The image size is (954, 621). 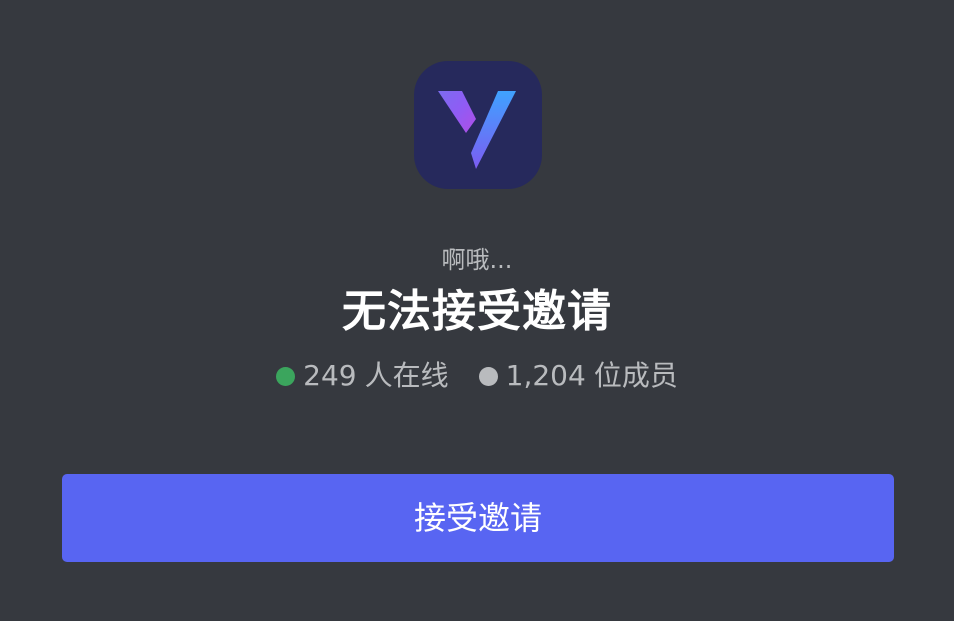 I want to click on page-title: 无法接受邀请, so click(x=477, y=311).